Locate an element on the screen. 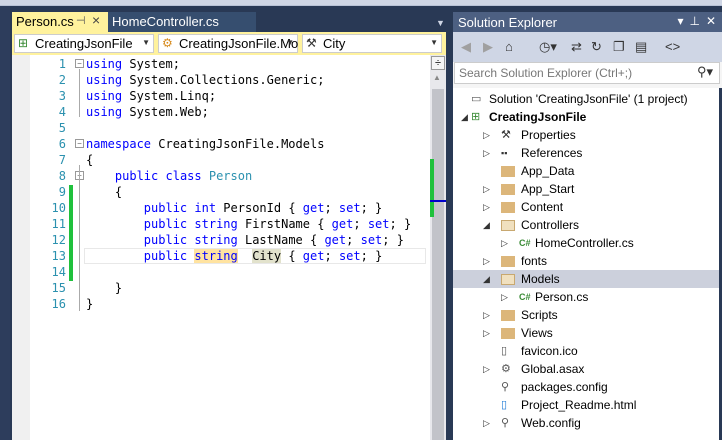 This screenshot has height=440, width=722. code-line: 3 using System.Linq; is located at coordinates (220, 96).